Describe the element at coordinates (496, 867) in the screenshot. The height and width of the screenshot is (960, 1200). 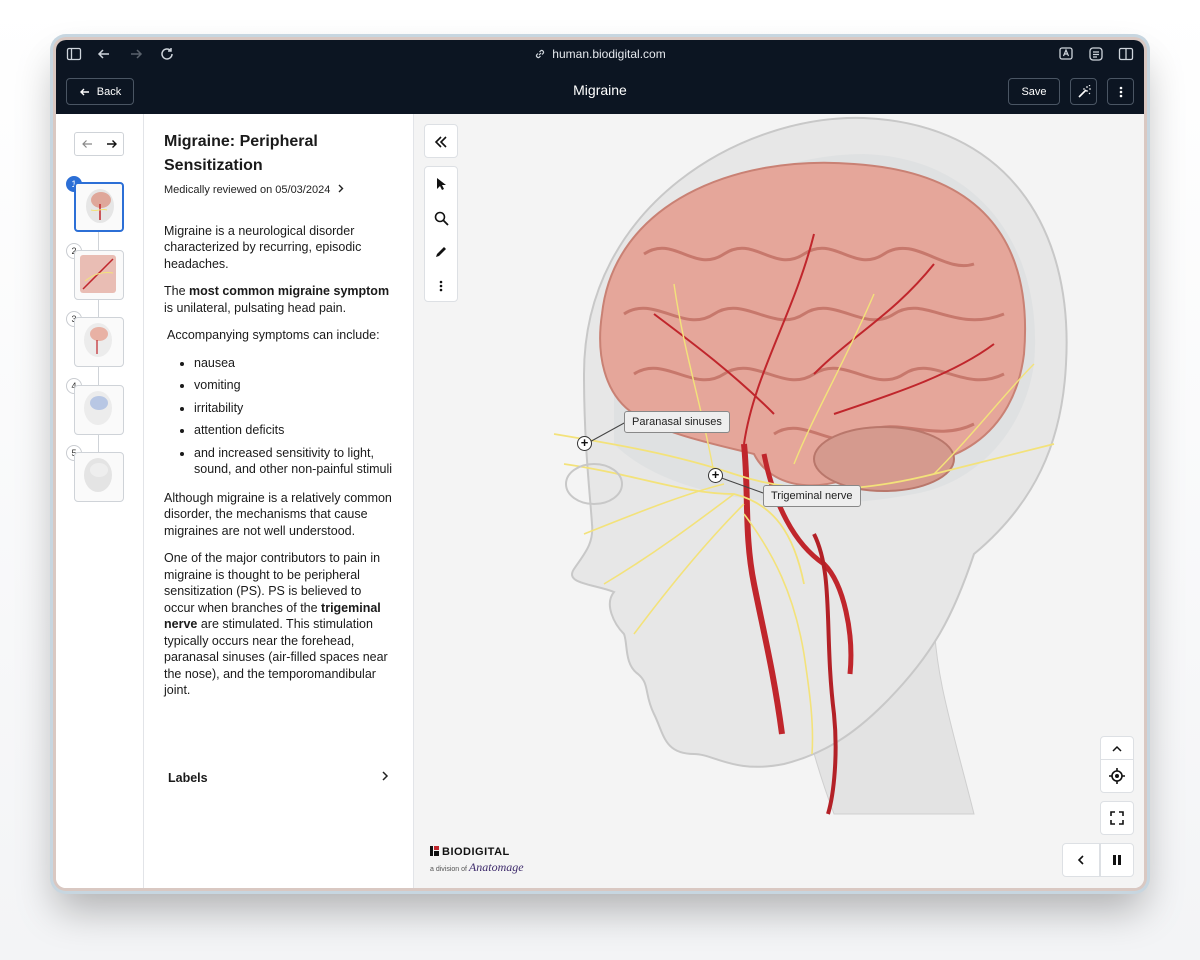
I see `brand-parent: Anatomage` at that location.